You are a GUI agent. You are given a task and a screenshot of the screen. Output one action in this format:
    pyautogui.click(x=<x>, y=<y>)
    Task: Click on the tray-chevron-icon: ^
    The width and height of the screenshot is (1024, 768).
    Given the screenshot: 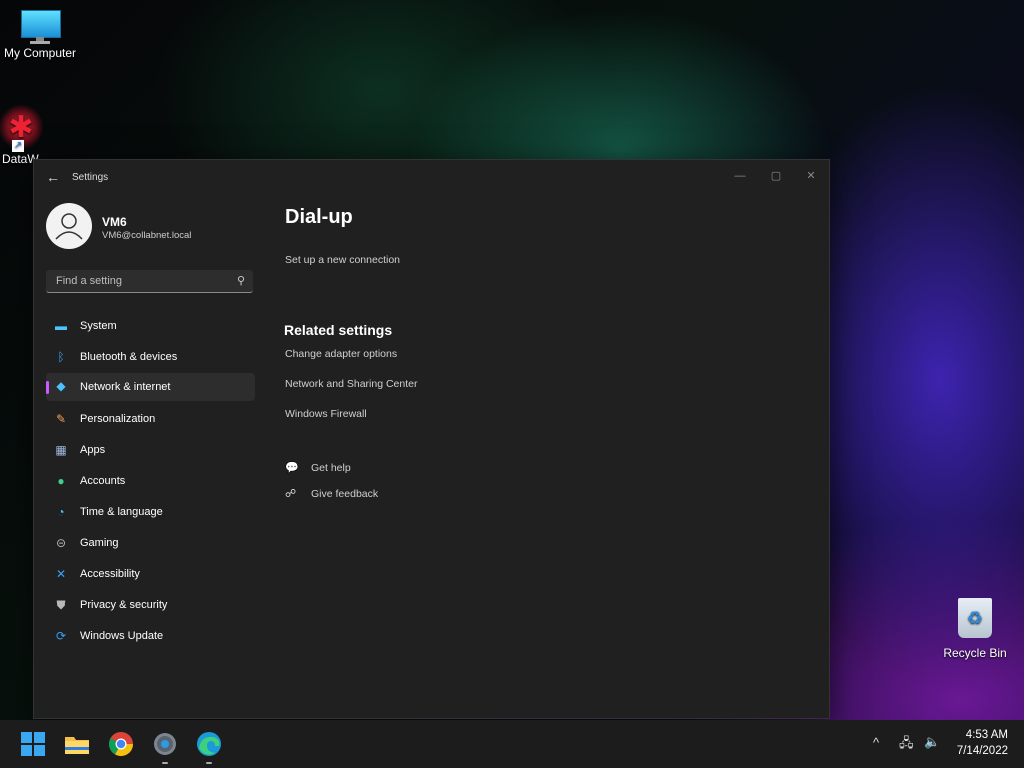 What is the action you would take?
    pyautogui.click(x=876, y=742)
    